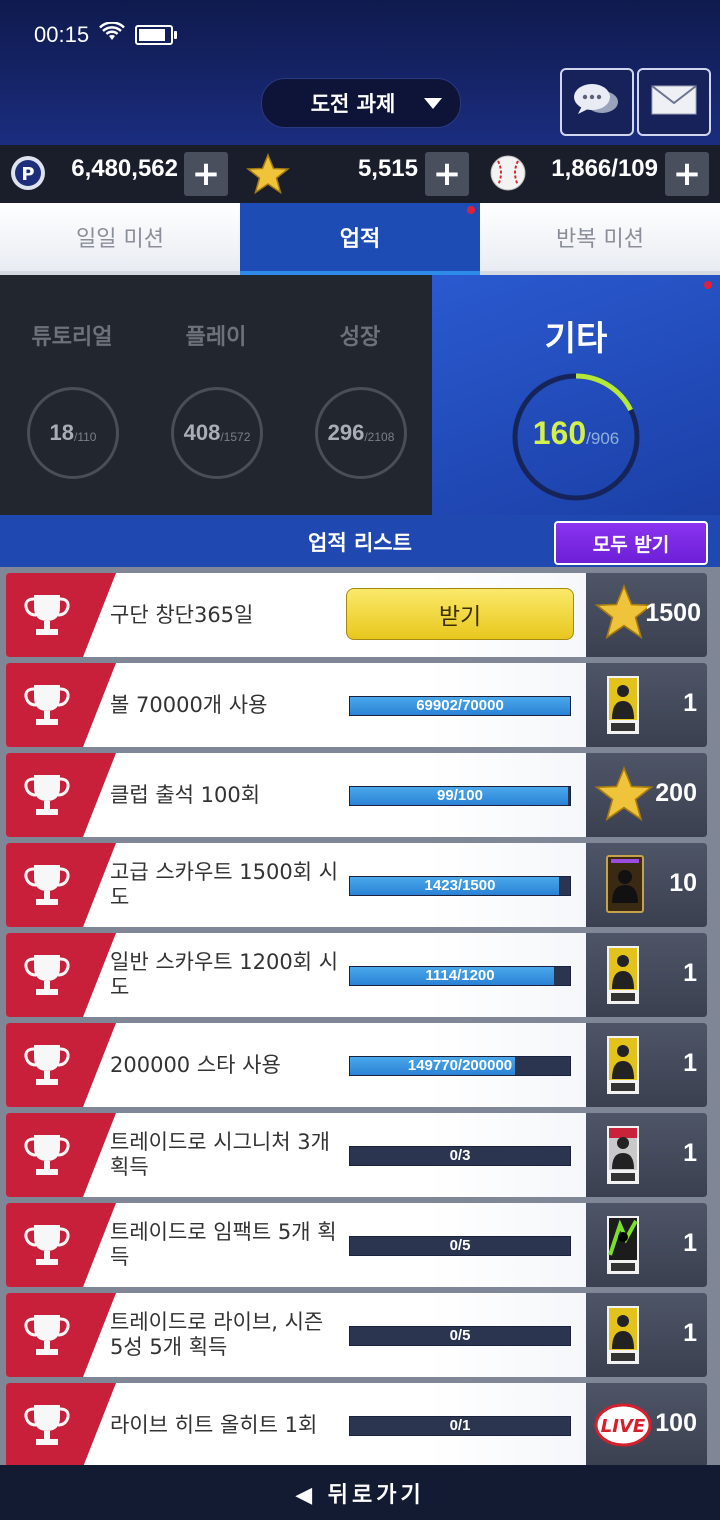  Describe the element at coordinates (61, 432) in the screenshot. I see `category-value: 18` at that location.